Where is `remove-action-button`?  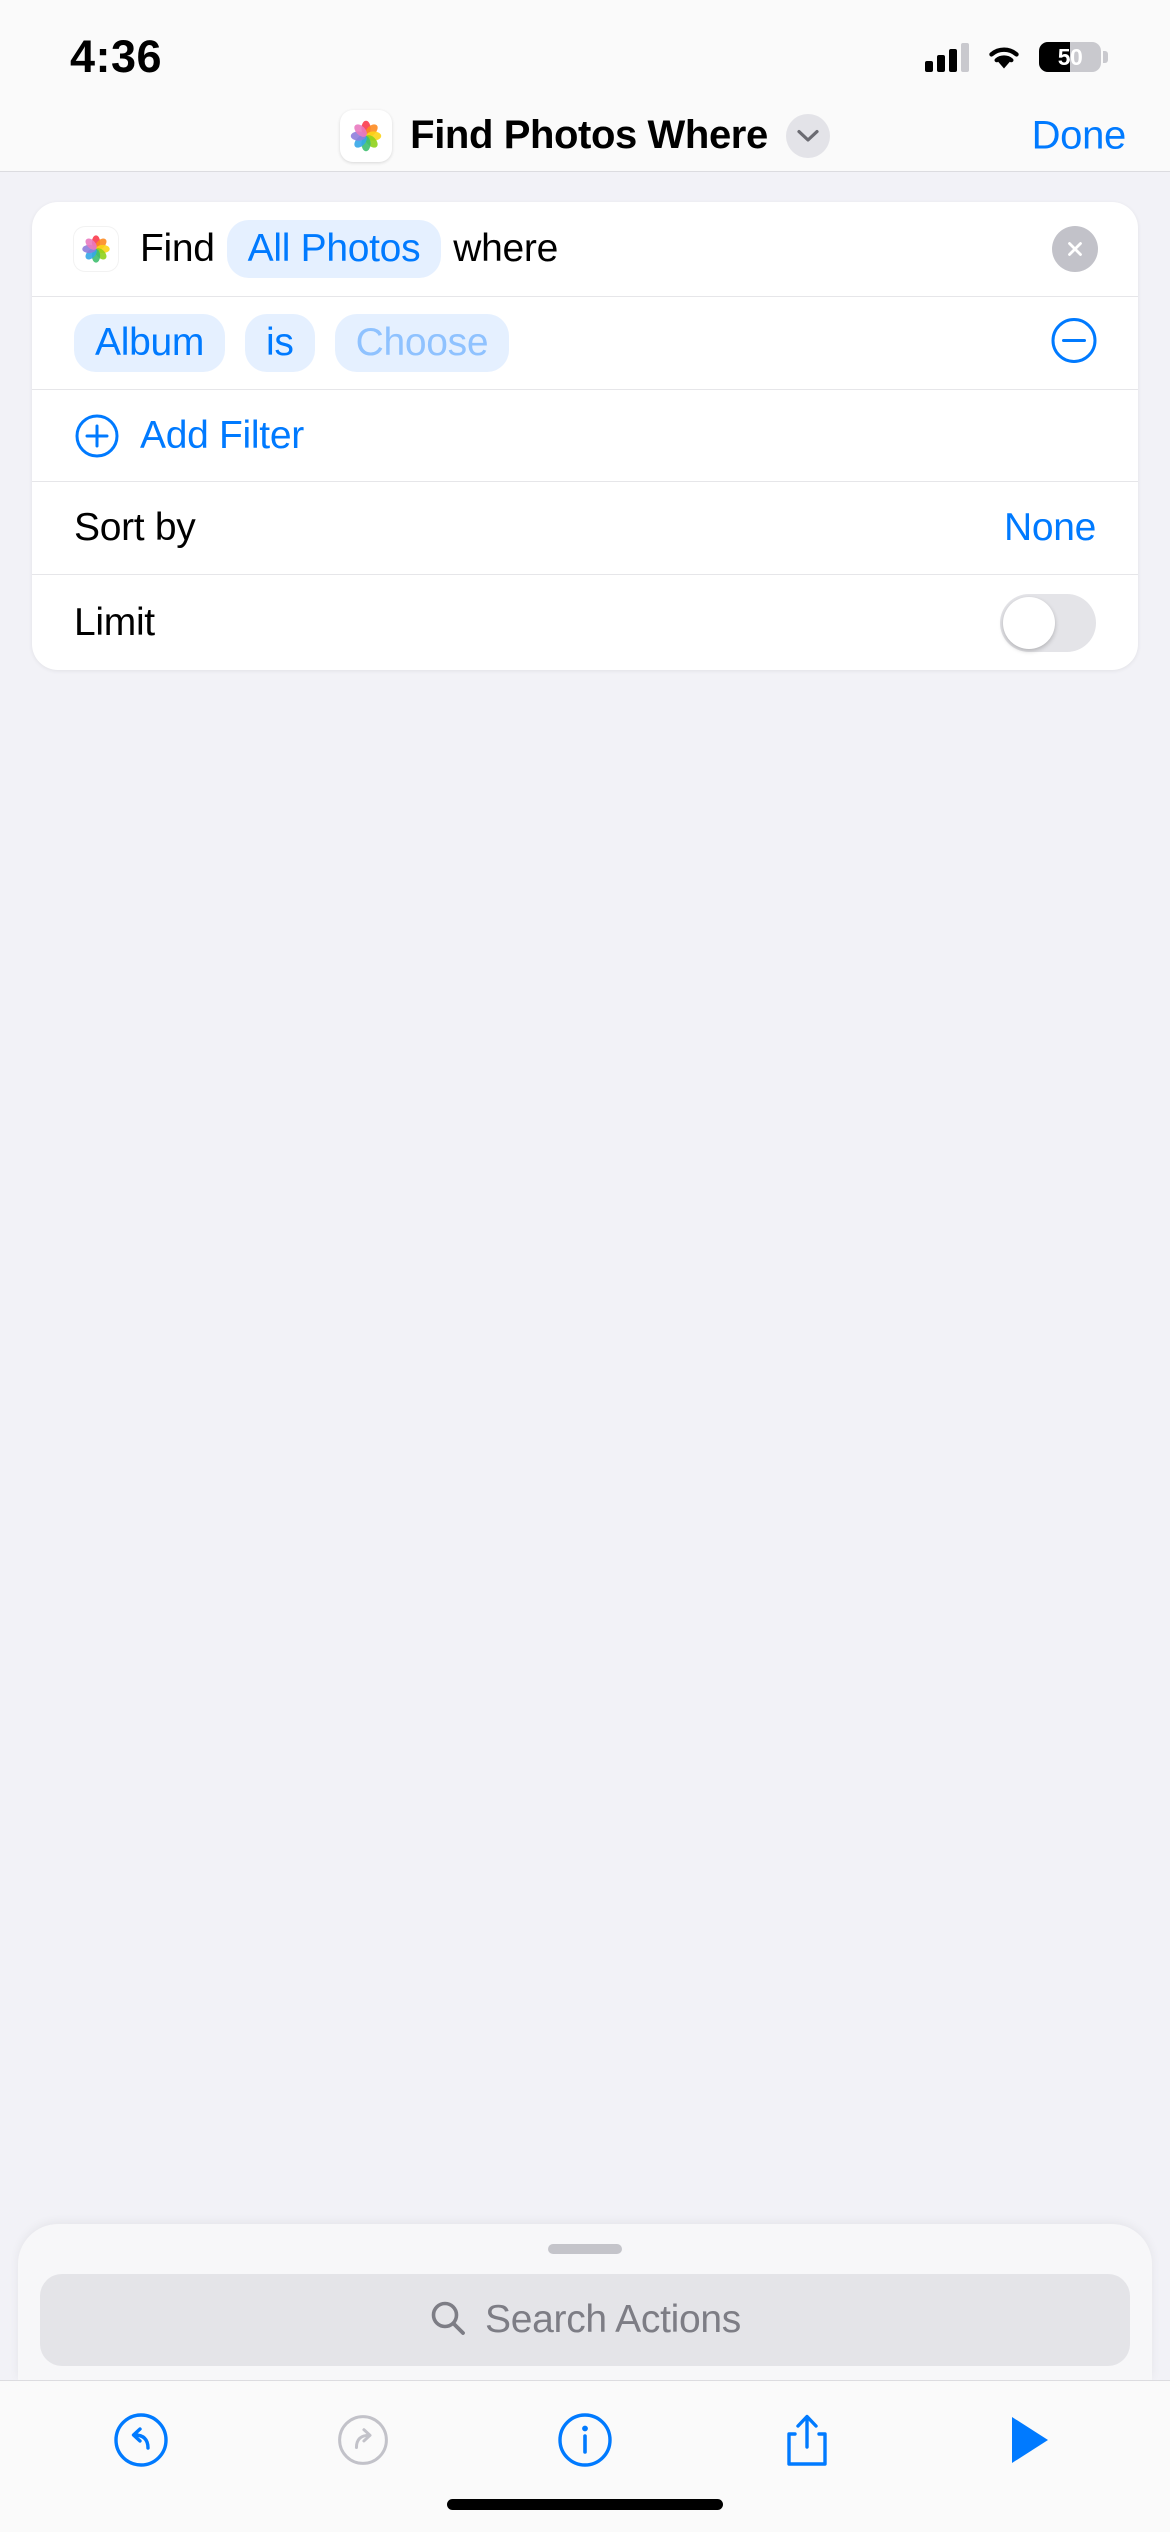
remove-action-button is located at coordinates (1075, 249).